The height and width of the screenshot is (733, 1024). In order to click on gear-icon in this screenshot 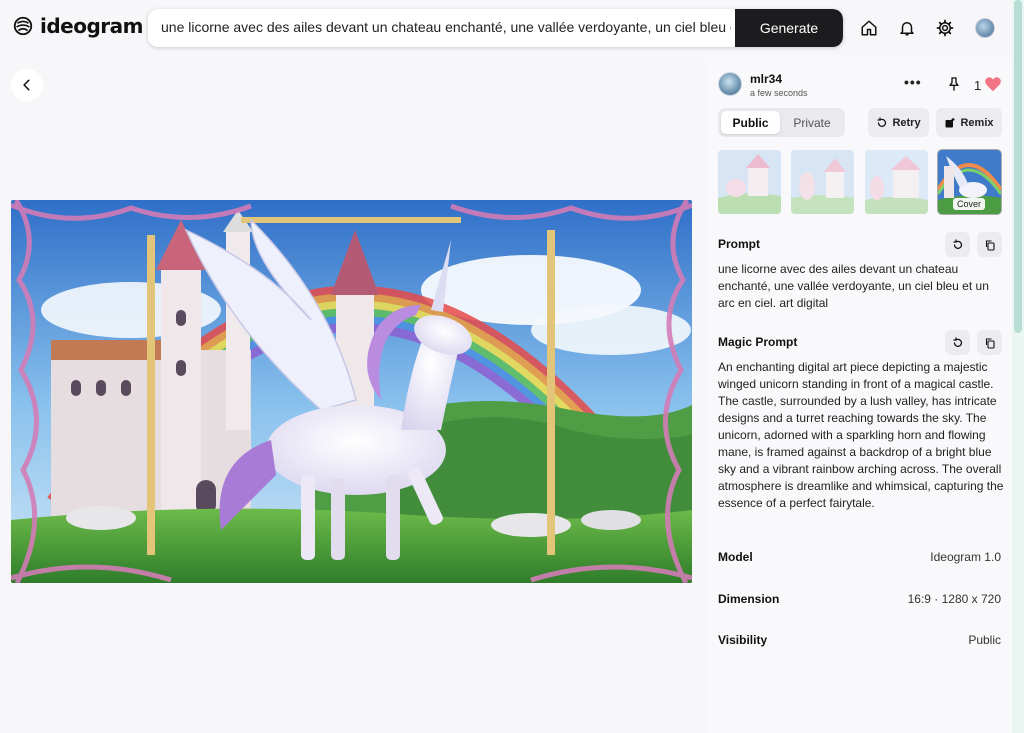, I will do `click(945, 28)`.